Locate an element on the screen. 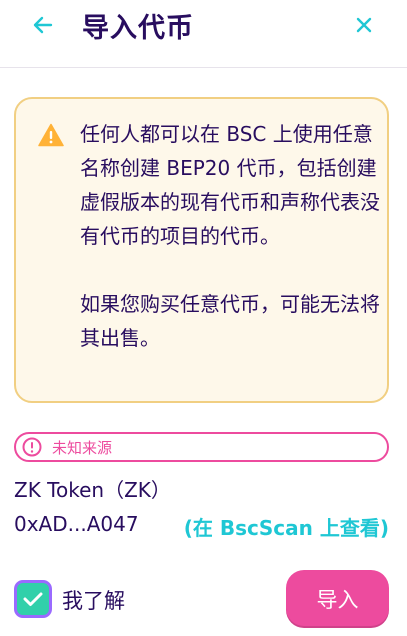  modal-header: 导入代币 is located at coordinates (203, 34).